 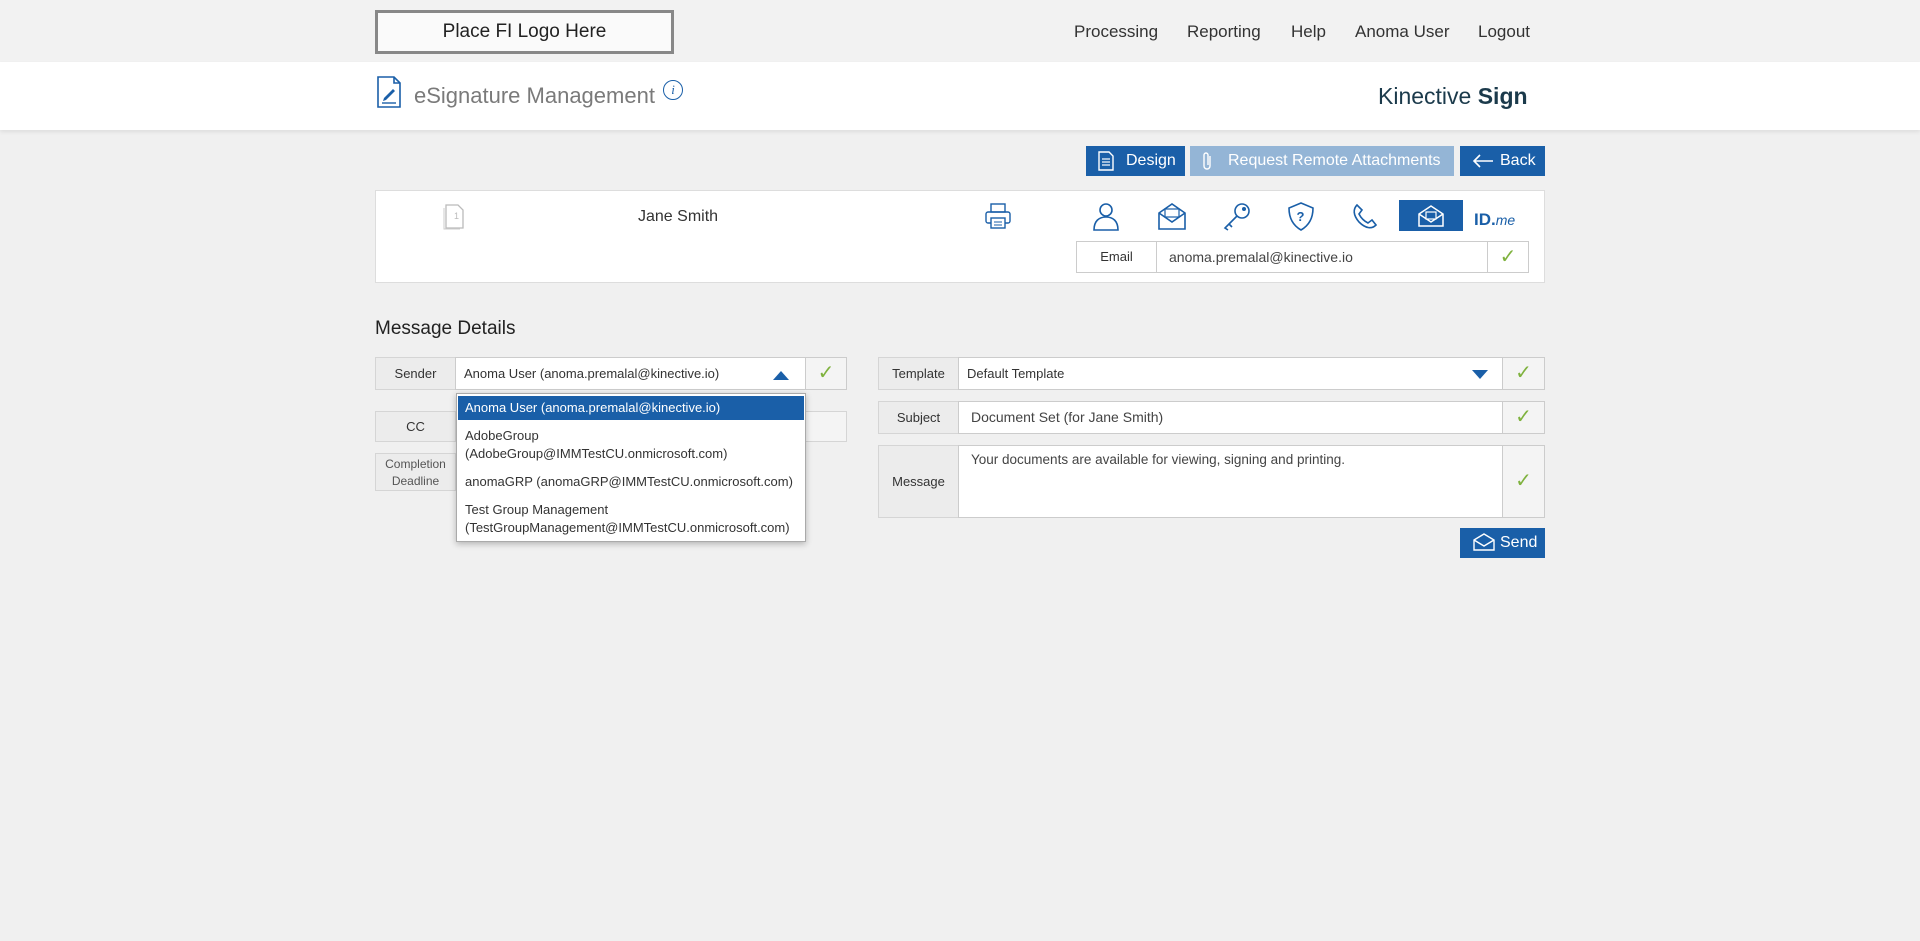 What do you see at coordinates (1322, 257) in the screenshot?
I see `email-value: anoma.premalal@kinective.io` at bounding box center [1322, 257].